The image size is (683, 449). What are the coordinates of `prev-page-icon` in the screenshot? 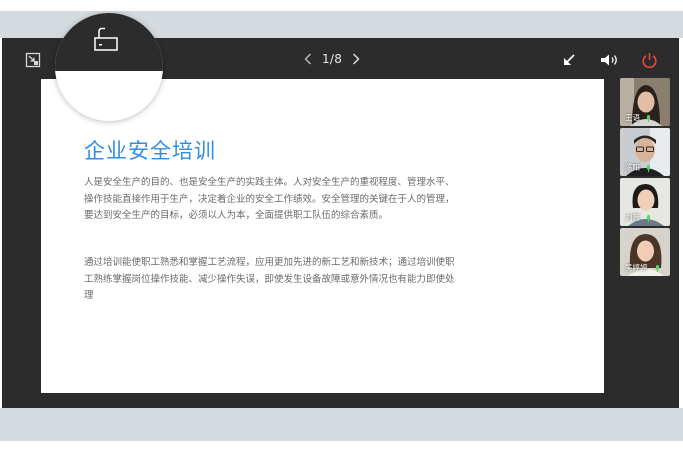 It's located at (308, 59).